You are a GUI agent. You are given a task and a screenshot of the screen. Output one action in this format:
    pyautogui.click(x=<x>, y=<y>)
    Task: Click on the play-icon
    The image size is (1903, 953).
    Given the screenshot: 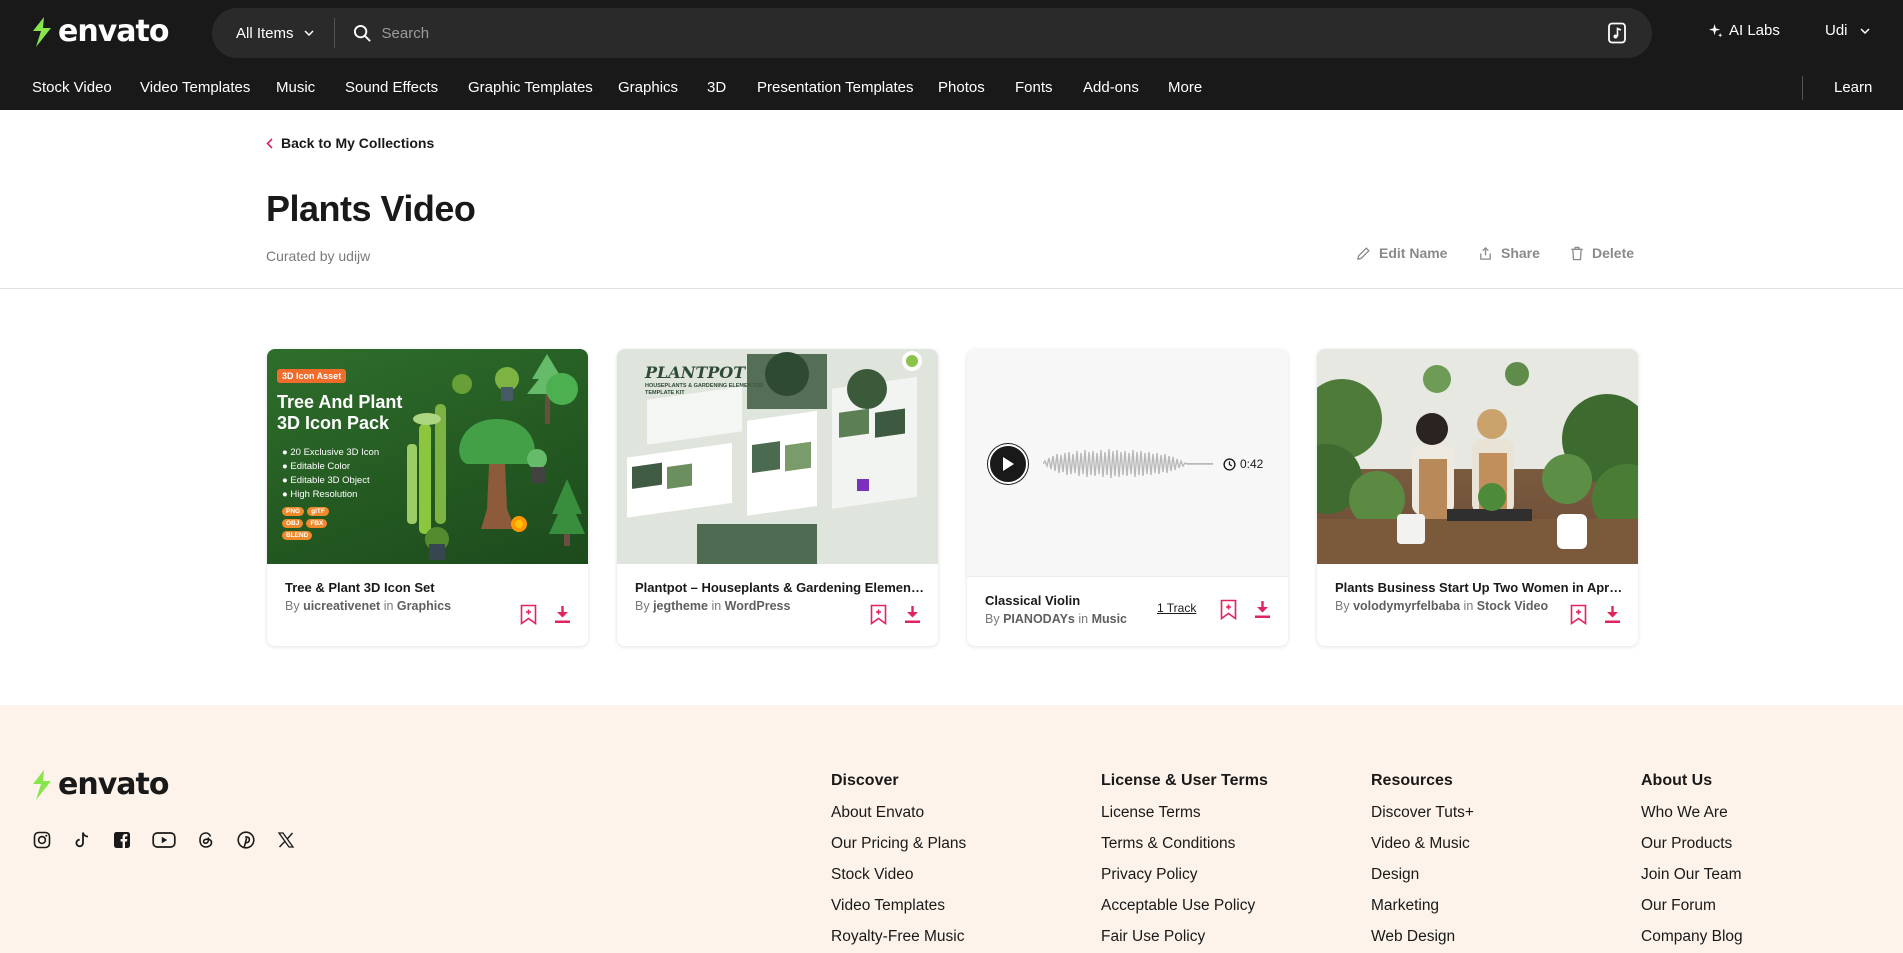 What is the action you would take?
    pyautogui.click(x=1008, y=464)
    